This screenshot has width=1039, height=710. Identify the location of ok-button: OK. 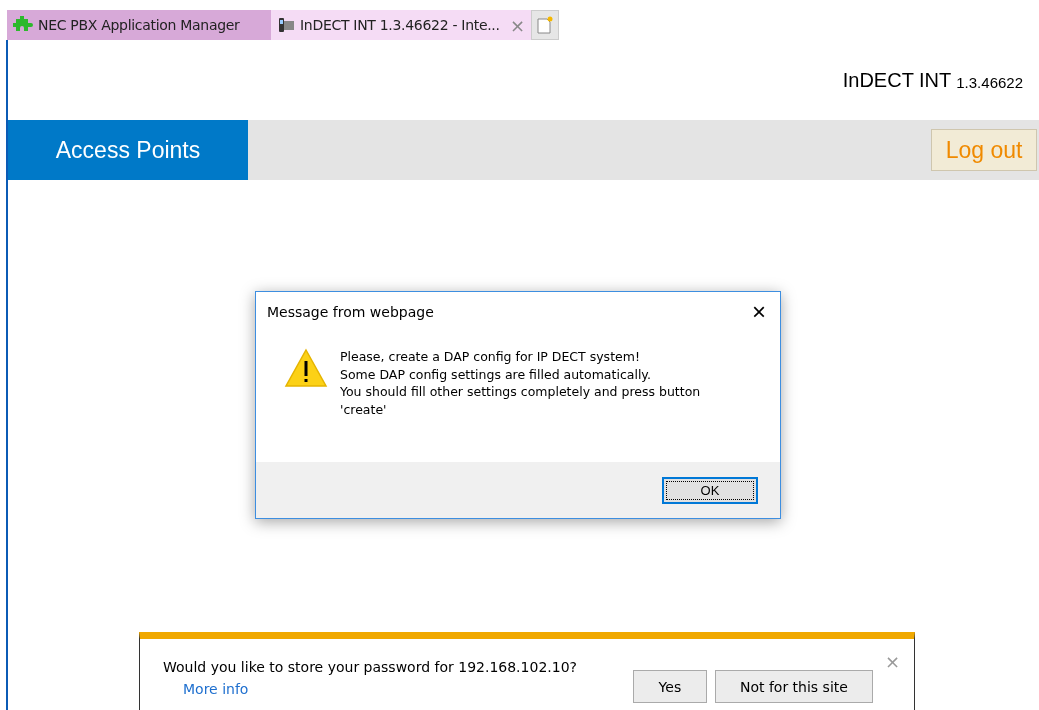
(710, 490).